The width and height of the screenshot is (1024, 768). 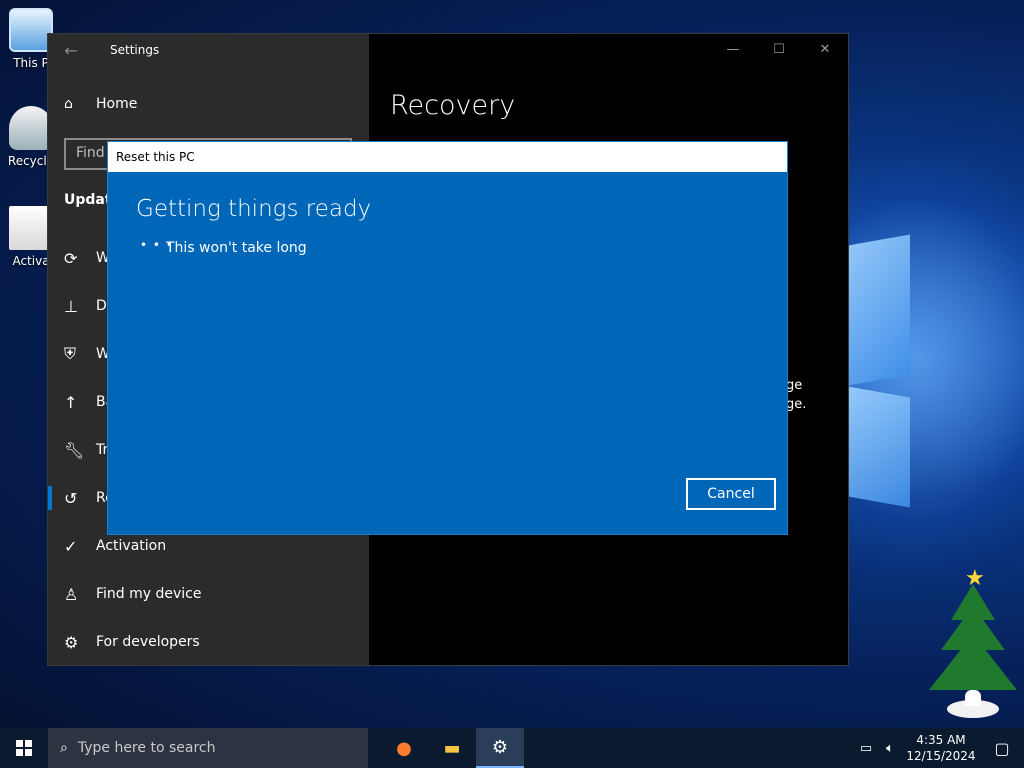 I want to click on taskbar-settings: ⚙, so click(x=500, y=748).